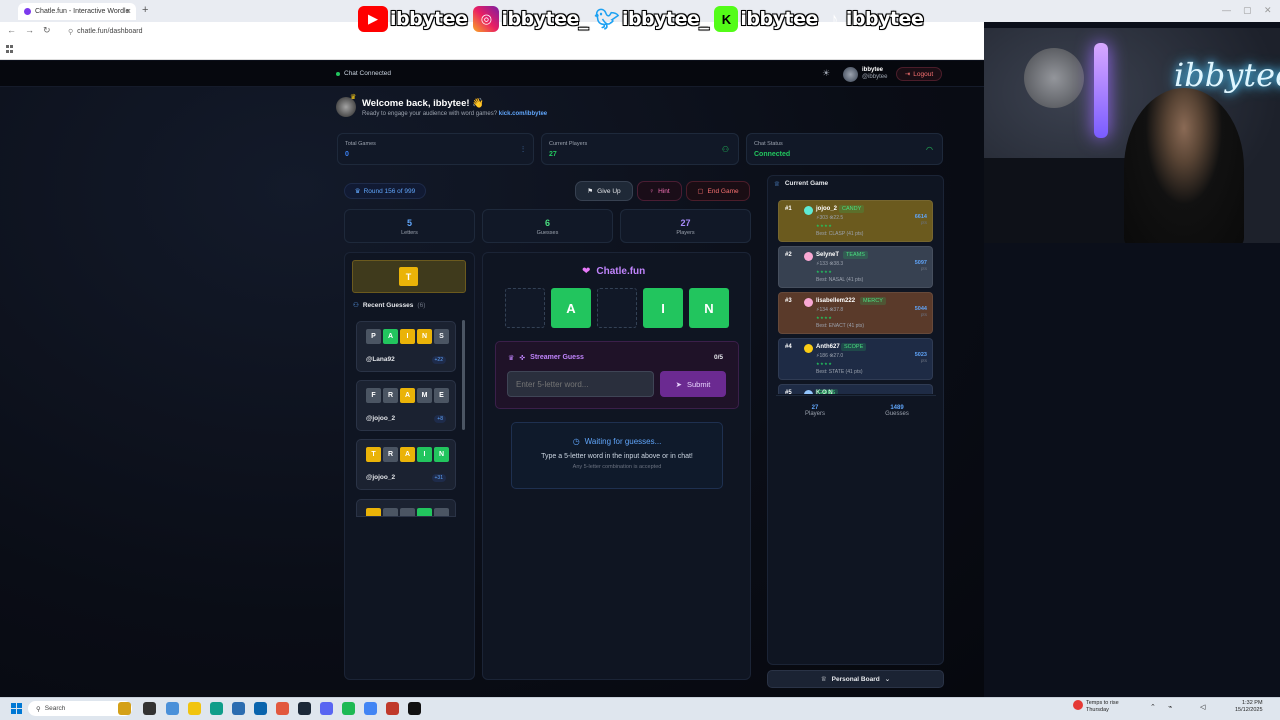 This screenshot has height=720, width=1280. Describe the element at coordinates (356, 305) in the screenshot. I see `users-icon: ⚇` at that location.